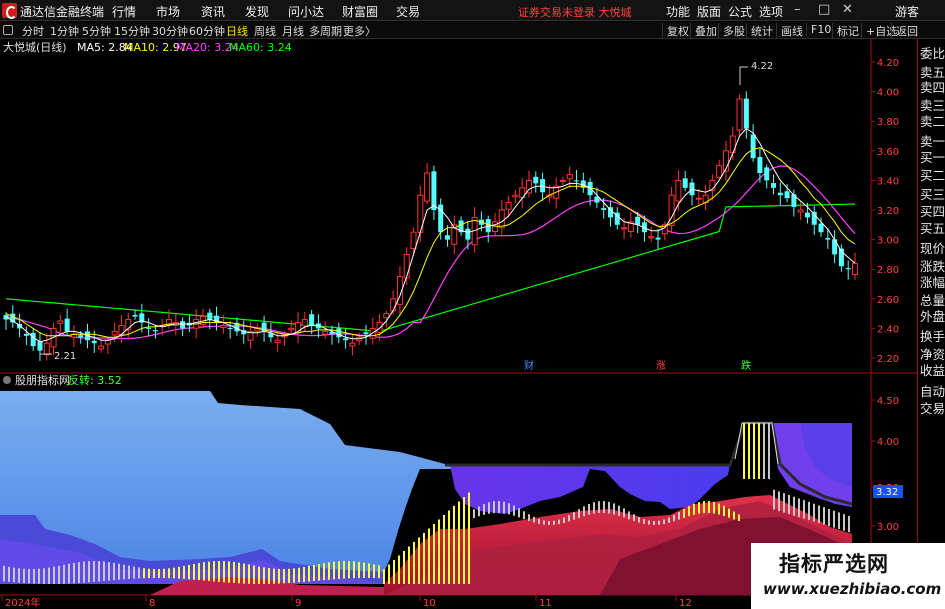  Describe the element at coordinates (152, 603) in the screenshot. I see `time-tick-label: 8` at that location.